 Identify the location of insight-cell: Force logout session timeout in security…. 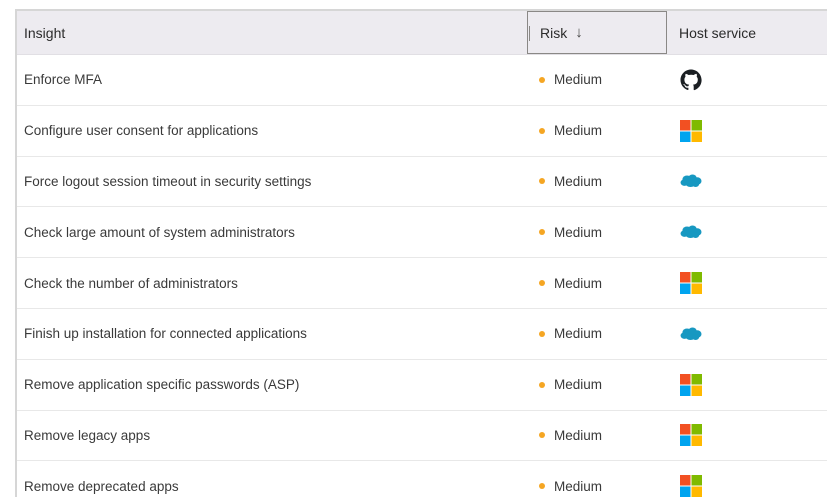
(168, 181).